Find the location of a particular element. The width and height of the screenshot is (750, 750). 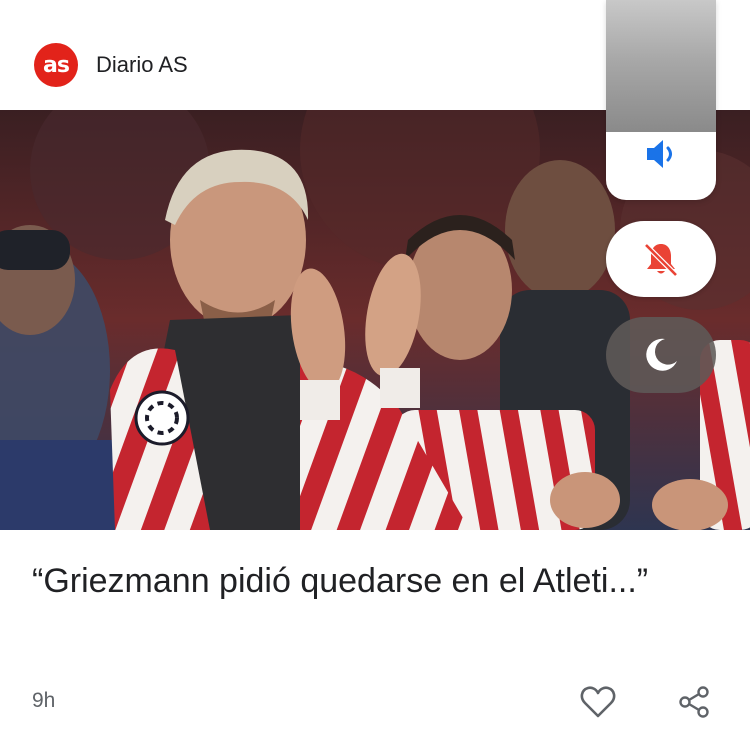

bell-off-icon is located at coordinates (661, 260).